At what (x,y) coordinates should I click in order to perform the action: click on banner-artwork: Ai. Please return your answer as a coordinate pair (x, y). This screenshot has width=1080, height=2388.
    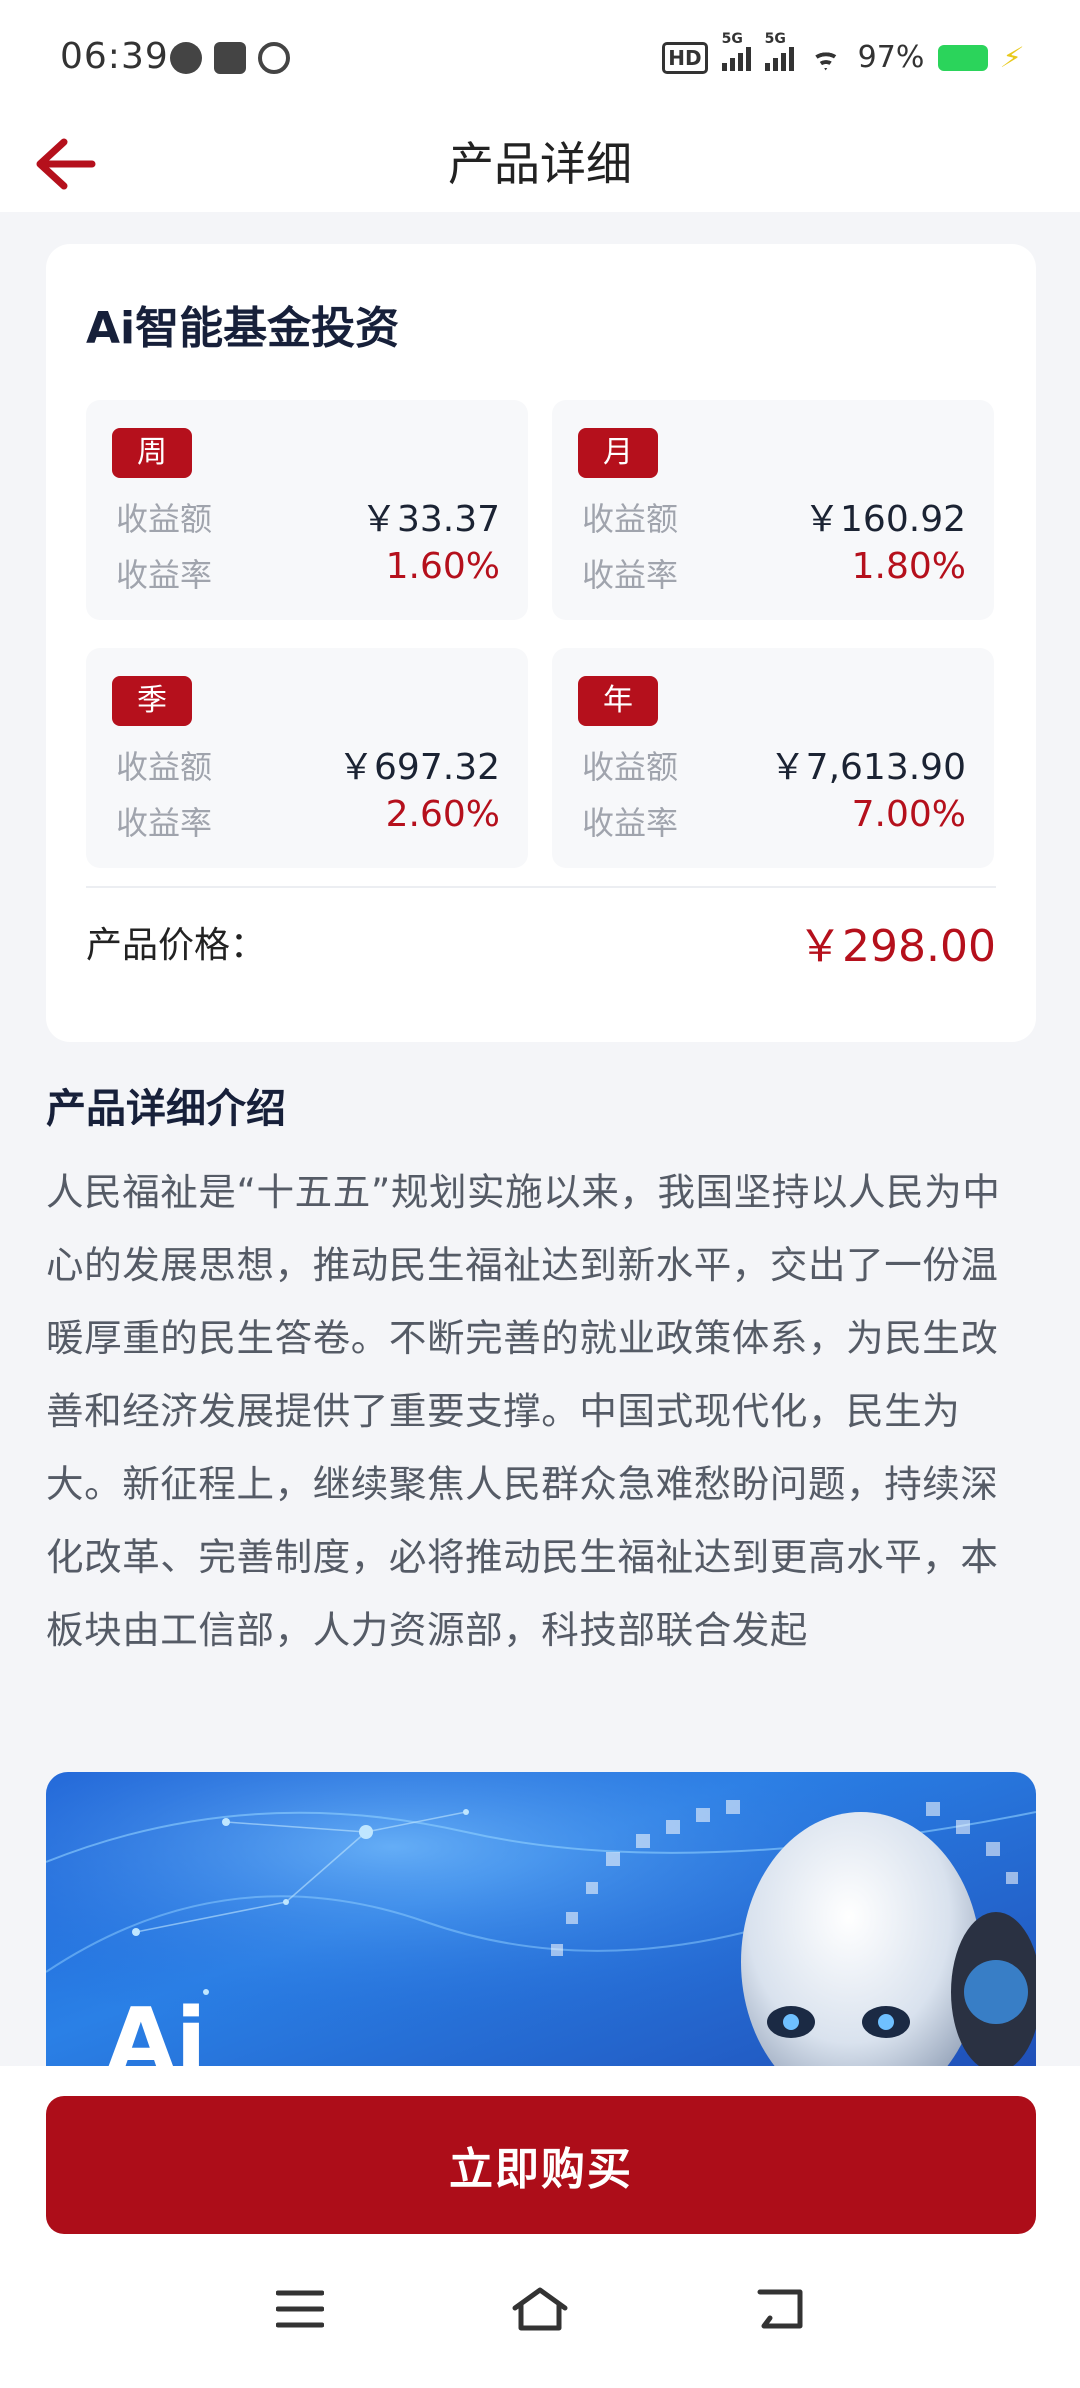
    Looking at the image, I should click on (541, 1922).